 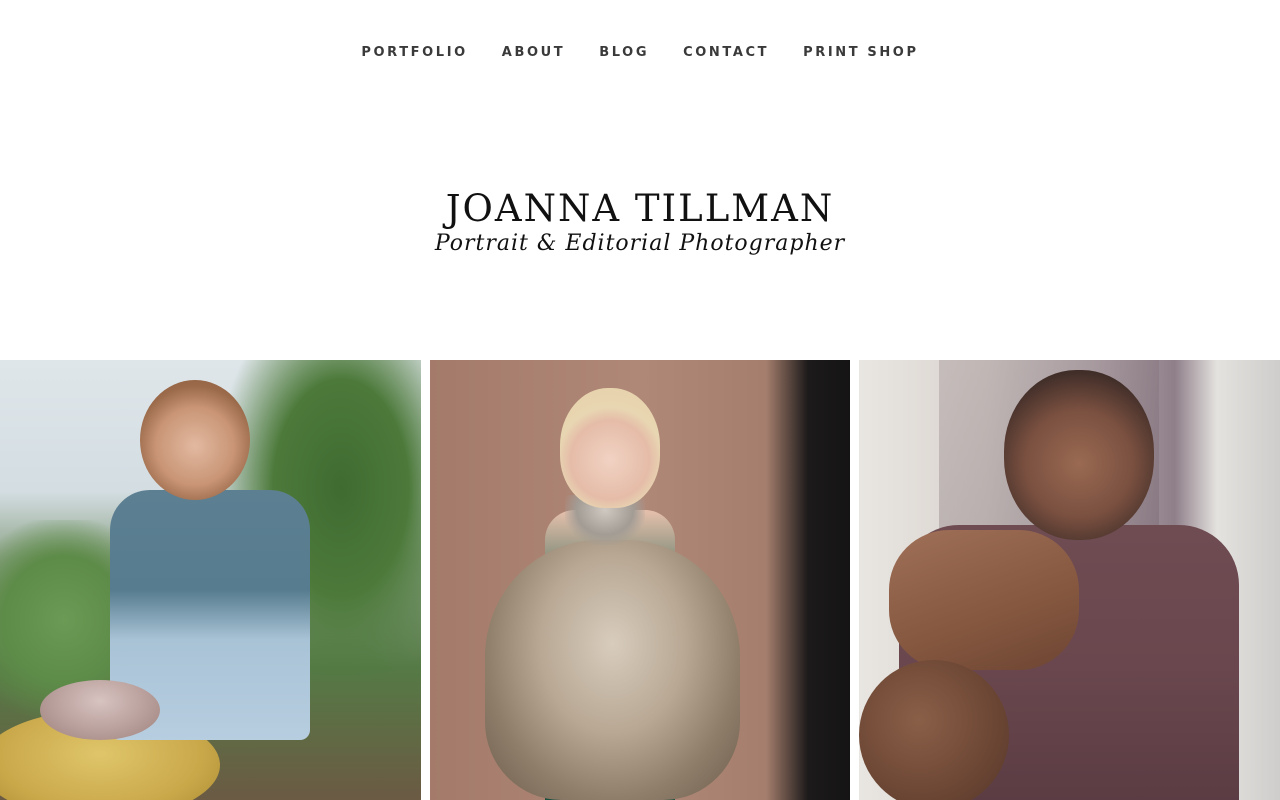 I want to click on photo-subject-knee, so click(x=934, y=730).